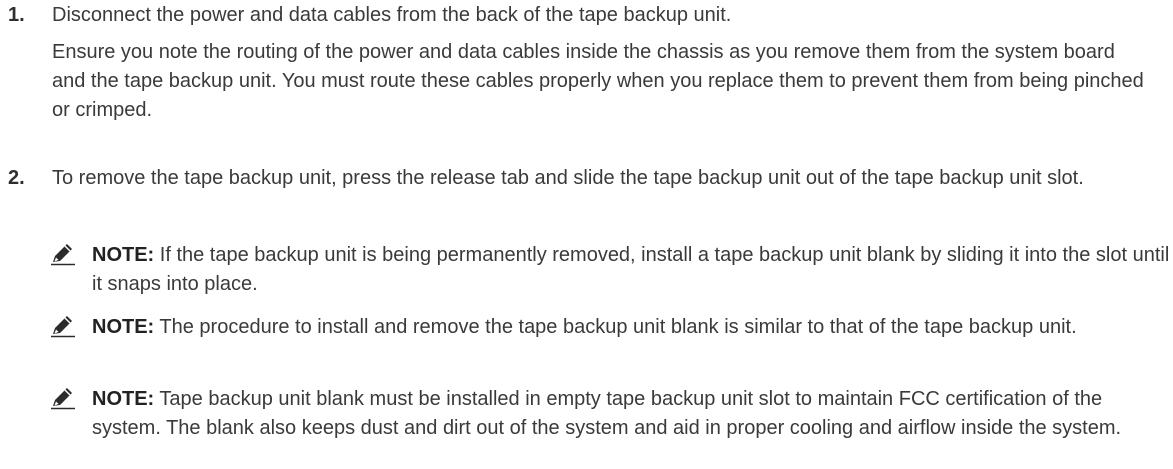  Describe the element at coordinates (16, 178) in the screenshot. I see `step-number: 2.` at that location.